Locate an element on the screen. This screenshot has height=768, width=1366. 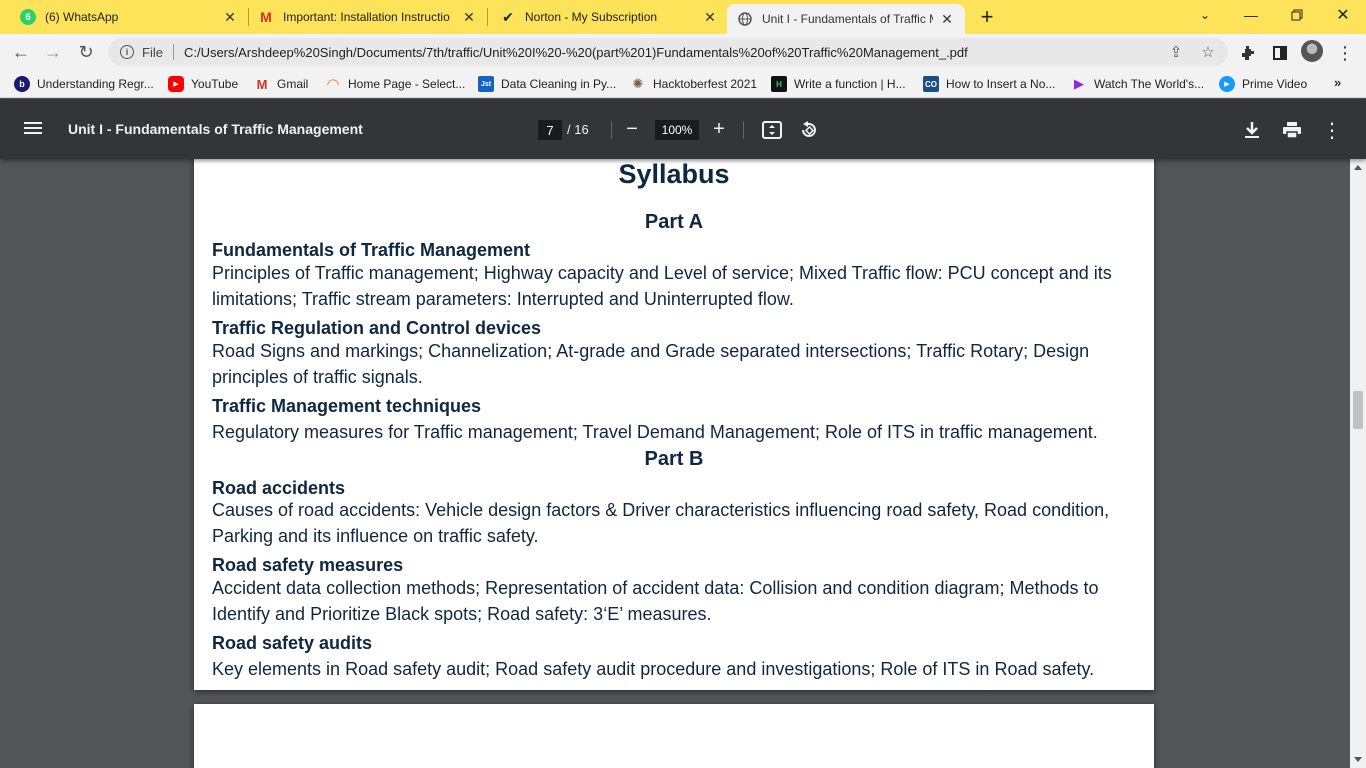
whatsapp-icon: 6 is located at coordinates (28, 17).